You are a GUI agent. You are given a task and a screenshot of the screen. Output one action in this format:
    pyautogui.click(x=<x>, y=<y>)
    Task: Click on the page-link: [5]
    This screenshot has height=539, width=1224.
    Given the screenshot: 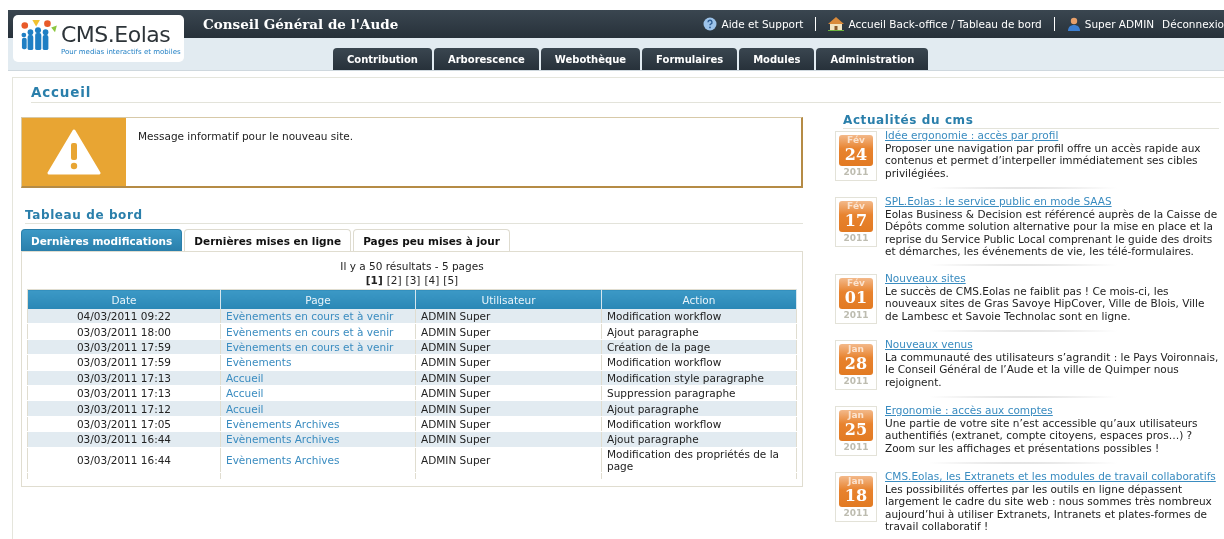 What is the action you would take?
    pyautogui.click(x=451, y=280)
    